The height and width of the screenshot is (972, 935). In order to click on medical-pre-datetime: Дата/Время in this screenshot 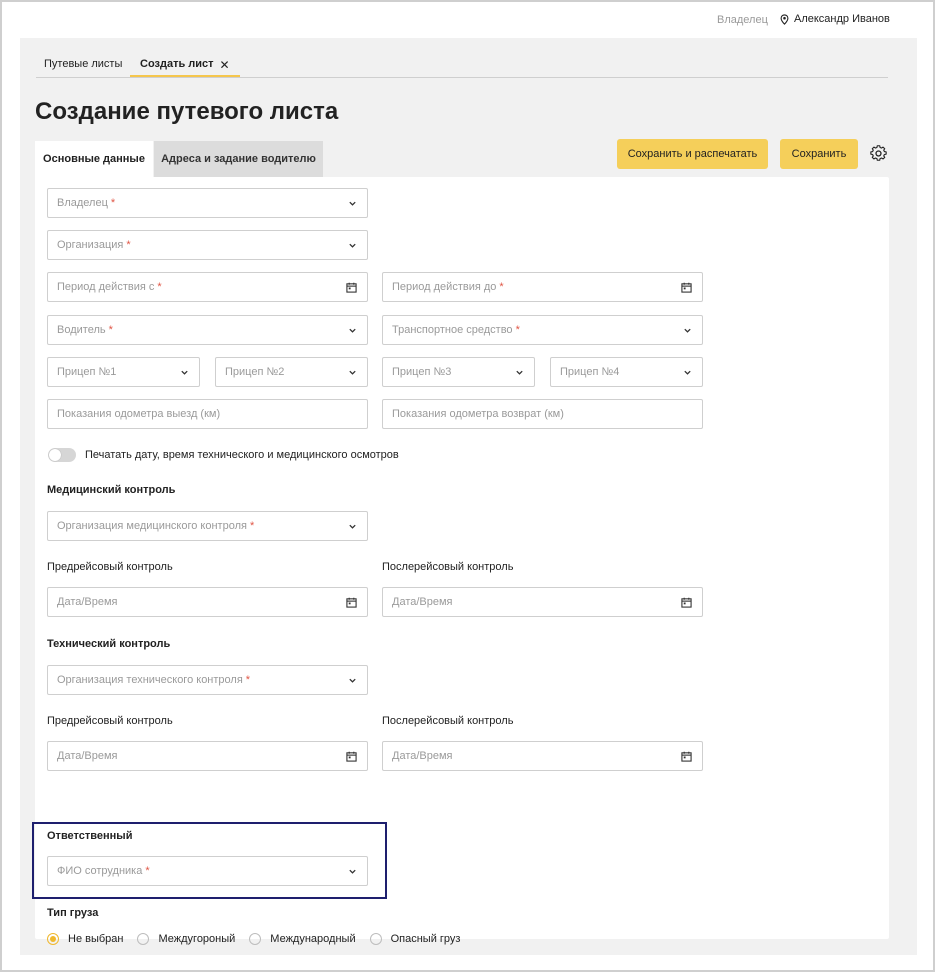, I will do `click(207, 602)`.